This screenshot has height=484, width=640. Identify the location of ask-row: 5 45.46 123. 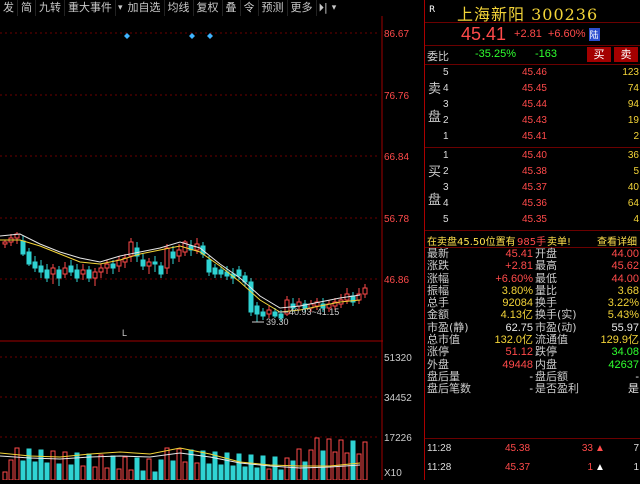
(532, 73).